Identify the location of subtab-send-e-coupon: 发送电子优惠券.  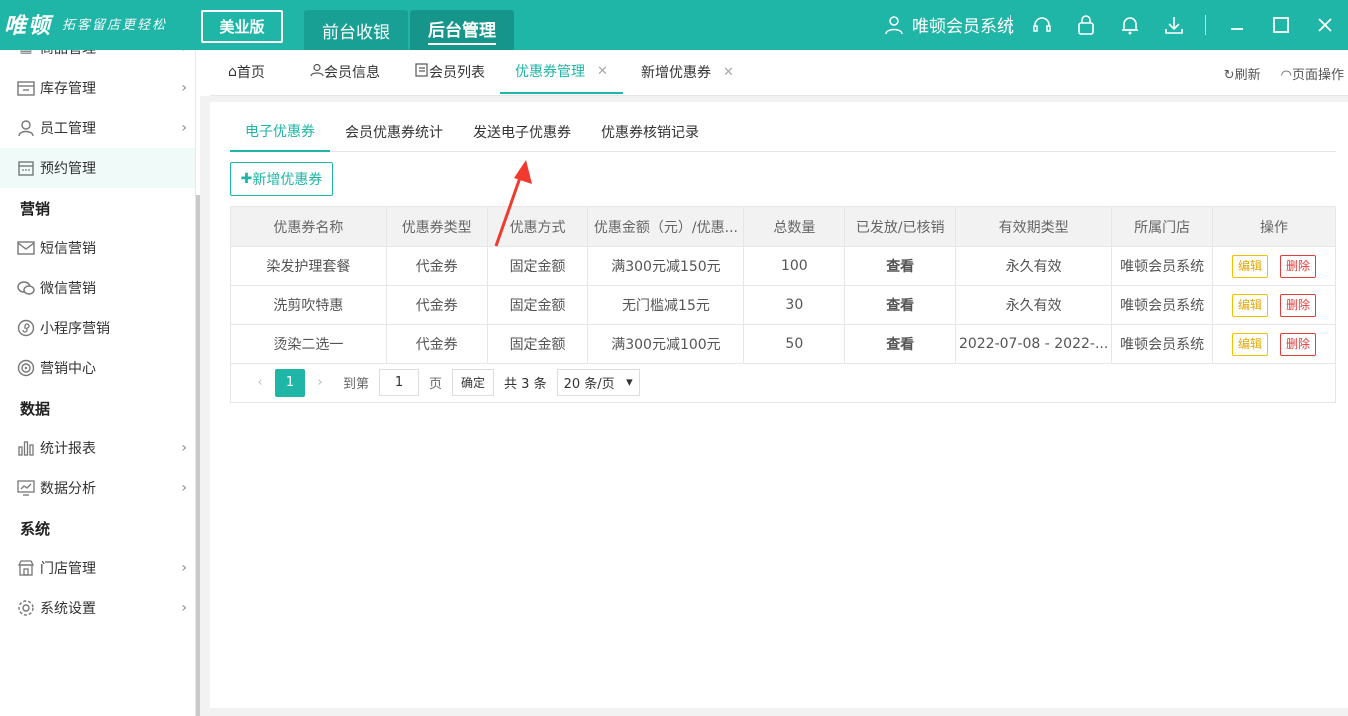
(522, 132).